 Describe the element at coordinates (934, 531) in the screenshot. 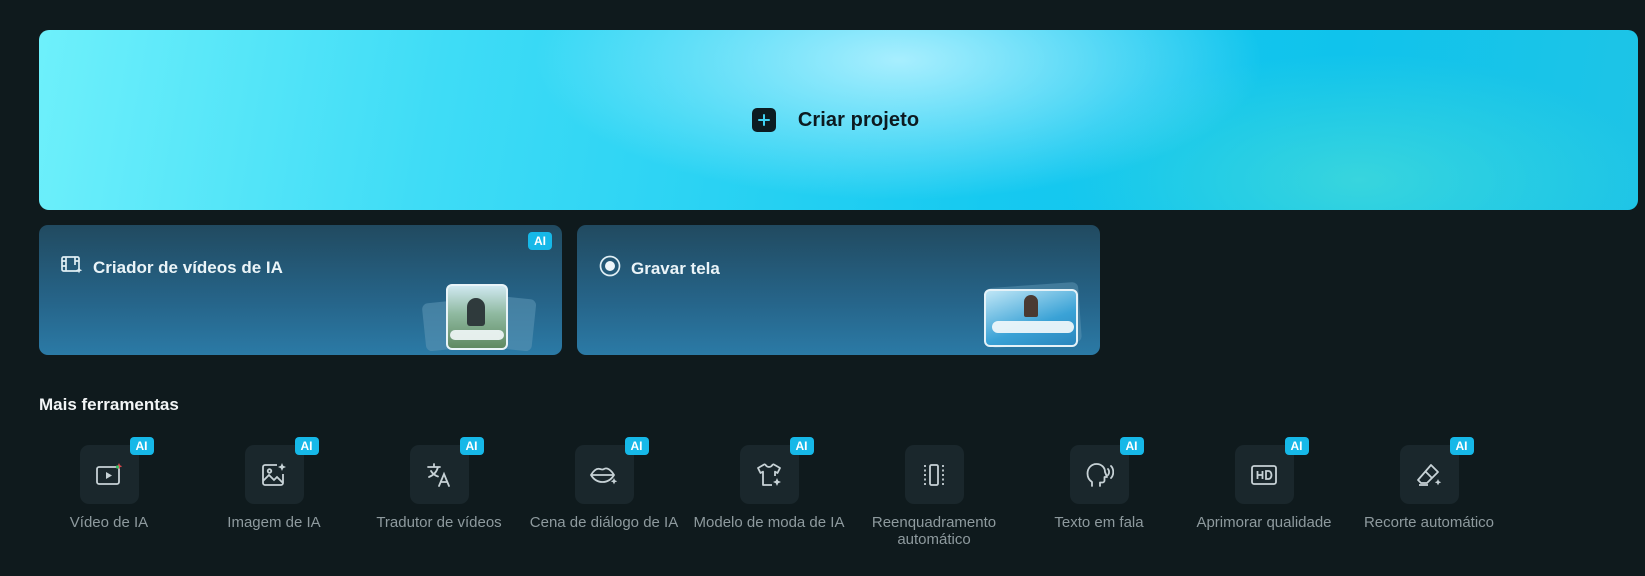

I see `tool-label: Reenquadramento automático` at that location.